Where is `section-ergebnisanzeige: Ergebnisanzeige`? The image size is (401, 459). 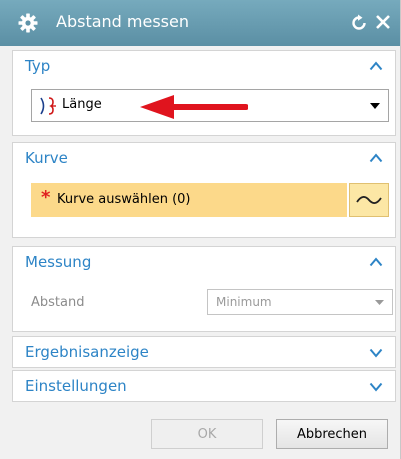 section-ergebnisanzeige: Ergebnisanzeige is located at coordinates (204, 352).